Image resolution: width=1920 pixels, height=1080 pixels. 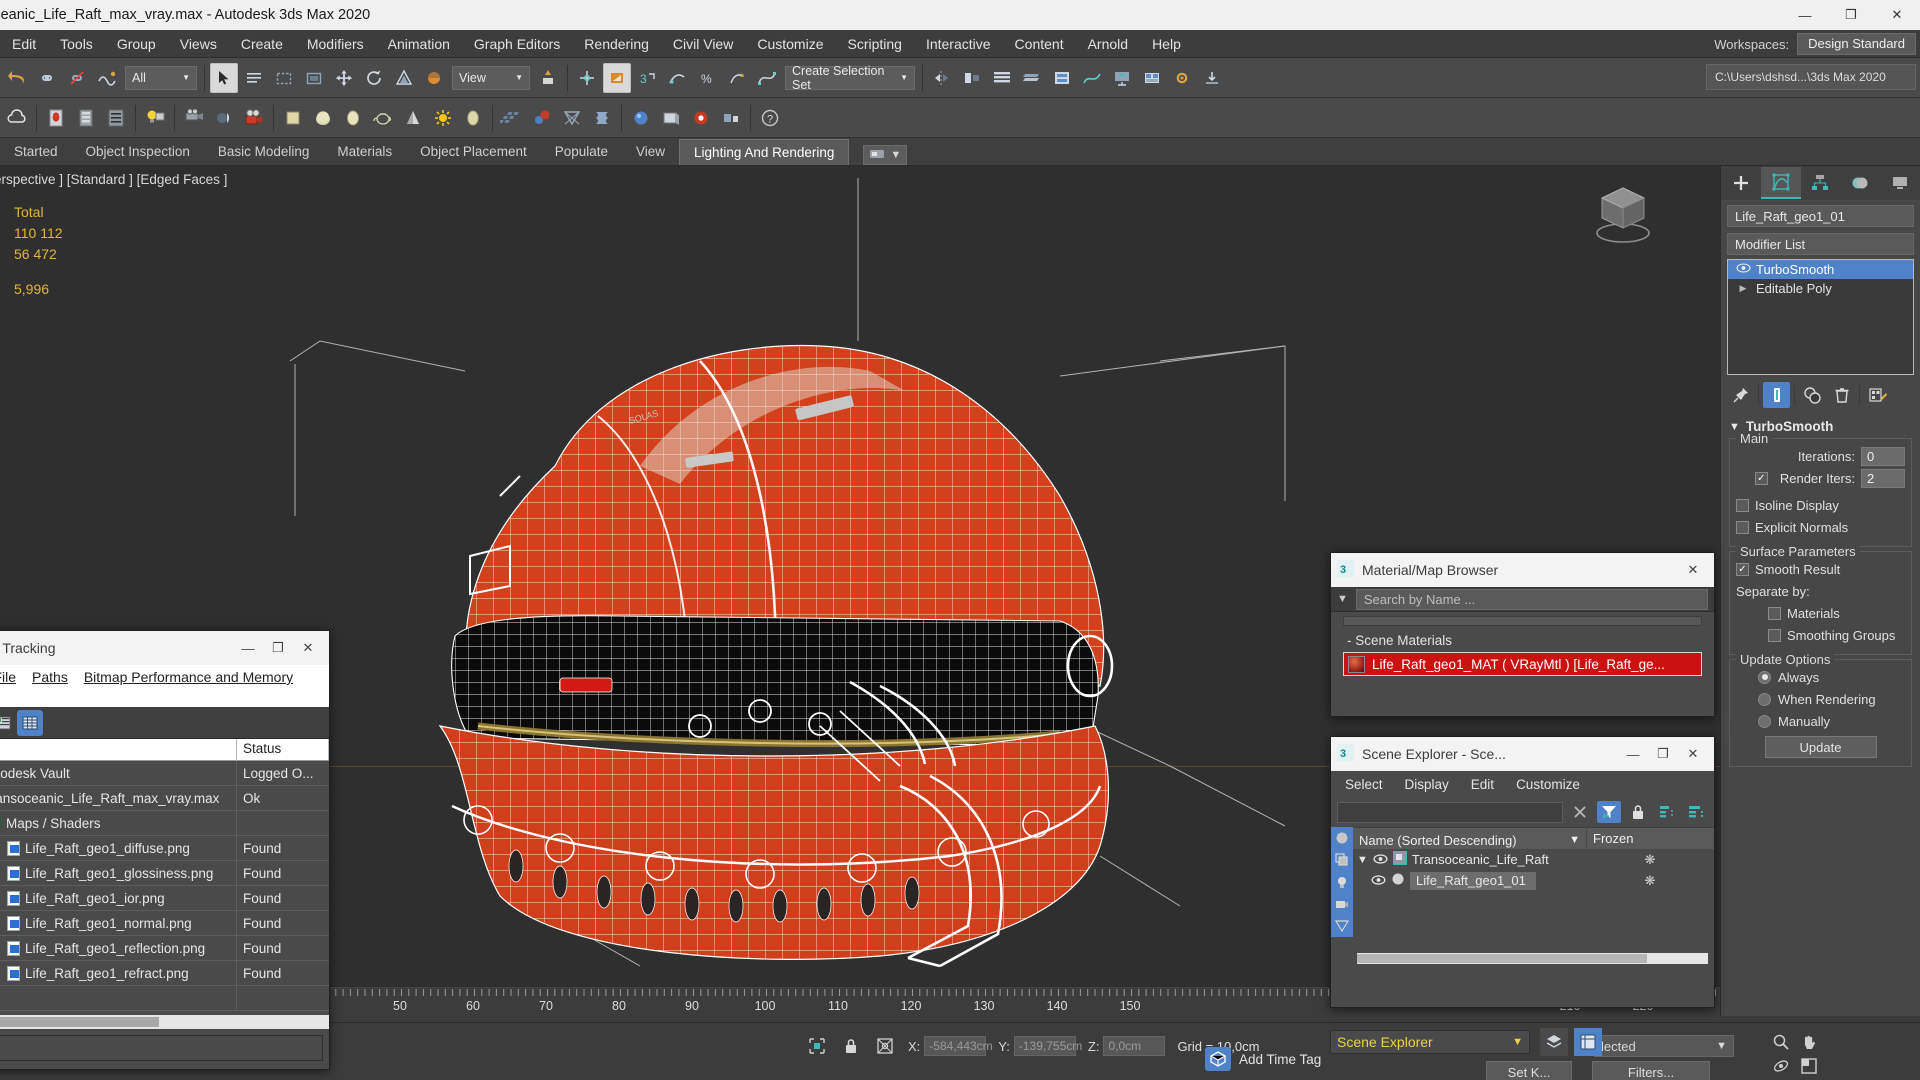 What do you see at coordinates (1820, 721) in the screenshot?
I see `update-option-manually: Manually` at bounding box center [1820, 721].